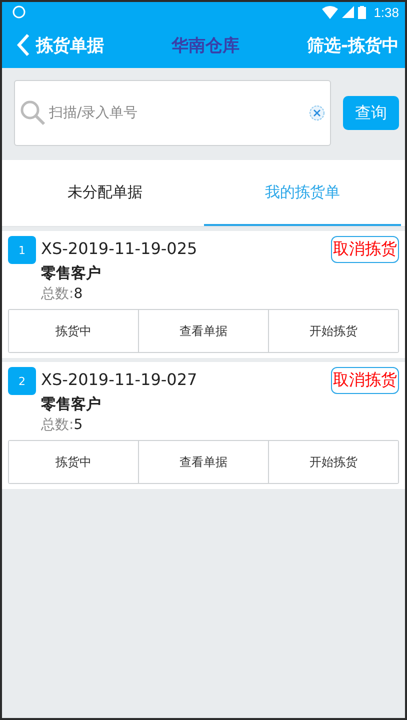  Describe the element at coordinates (23, 45) in the screenshot. I see `back-icon` at that location.